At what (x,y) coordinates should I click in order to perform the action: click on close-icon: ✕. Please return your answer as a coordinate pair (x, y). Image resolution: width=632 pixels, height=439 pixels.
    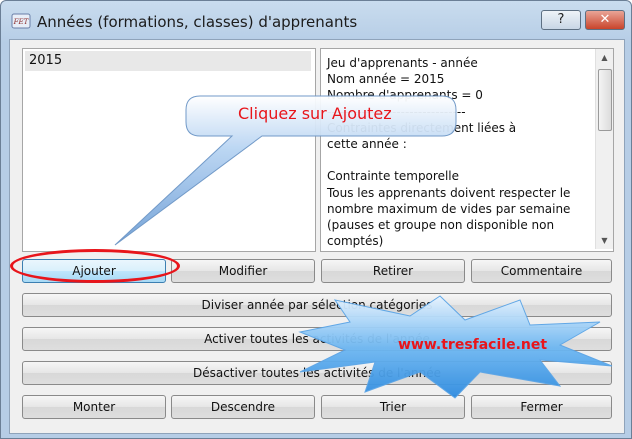
    Looking at the image, I should click on (605, 20).